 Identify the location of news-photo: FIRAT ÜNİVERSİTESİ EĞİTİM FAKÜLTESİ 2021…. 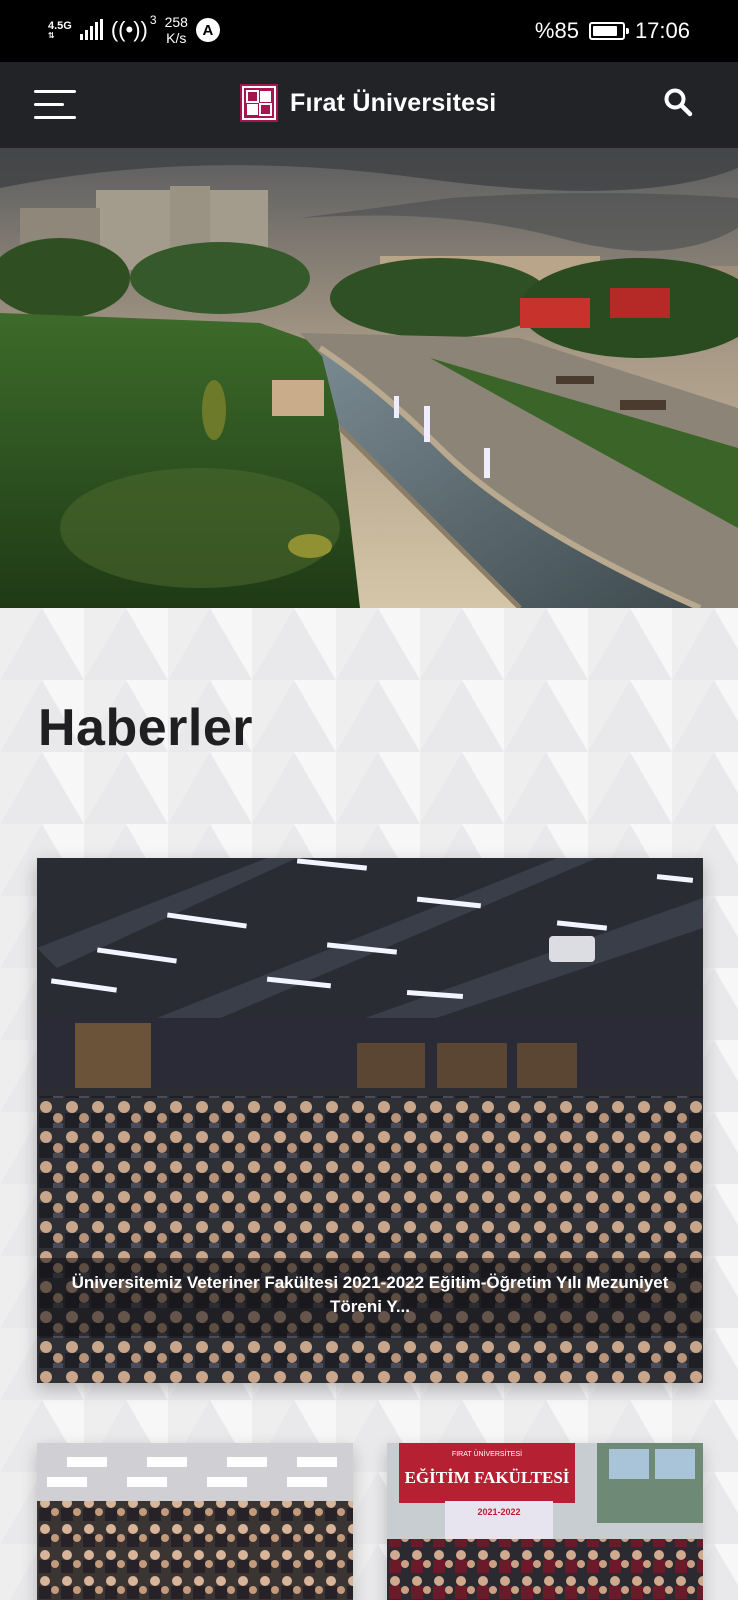
(545, 1521).